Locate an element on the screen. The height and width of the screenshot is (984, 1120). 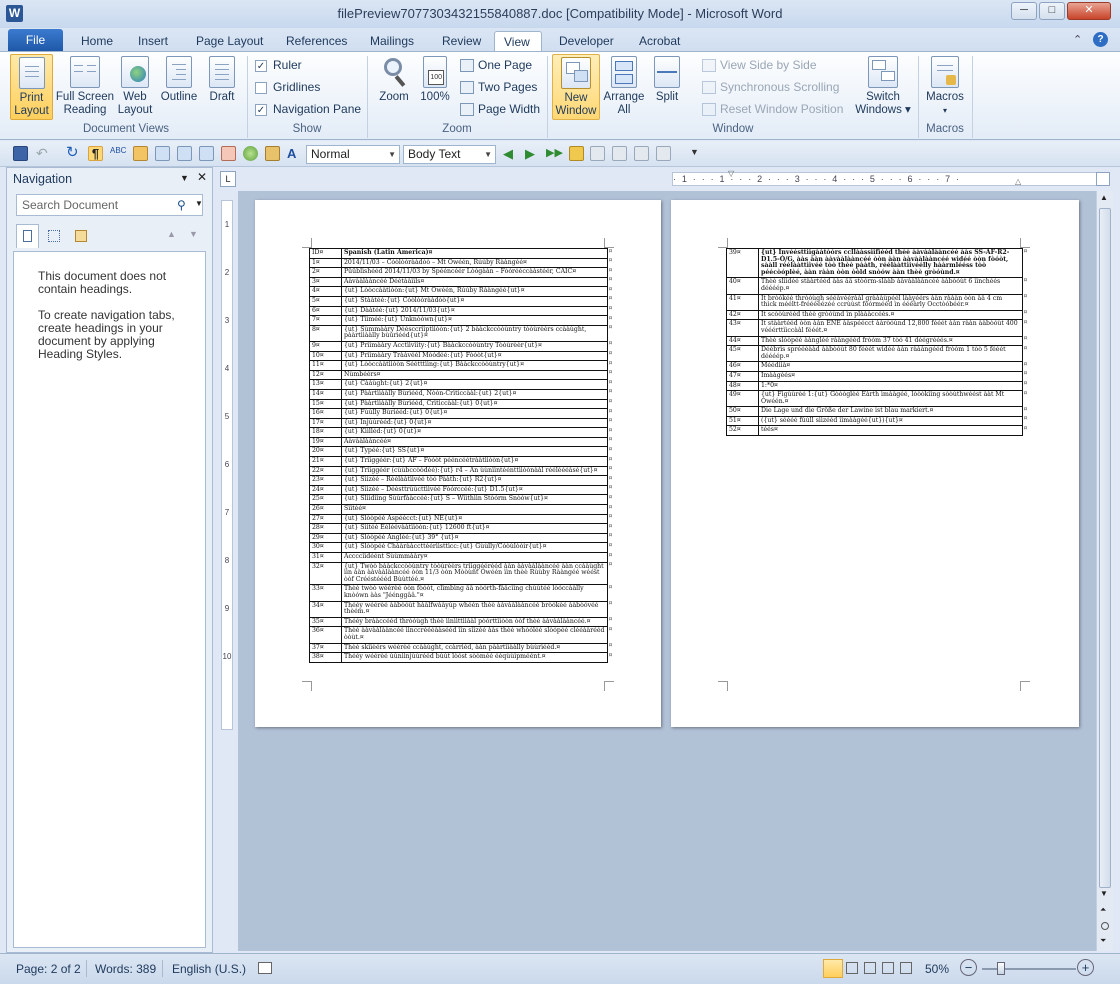
table-cell-id: 2¤ is located at coordinates (325, 272).